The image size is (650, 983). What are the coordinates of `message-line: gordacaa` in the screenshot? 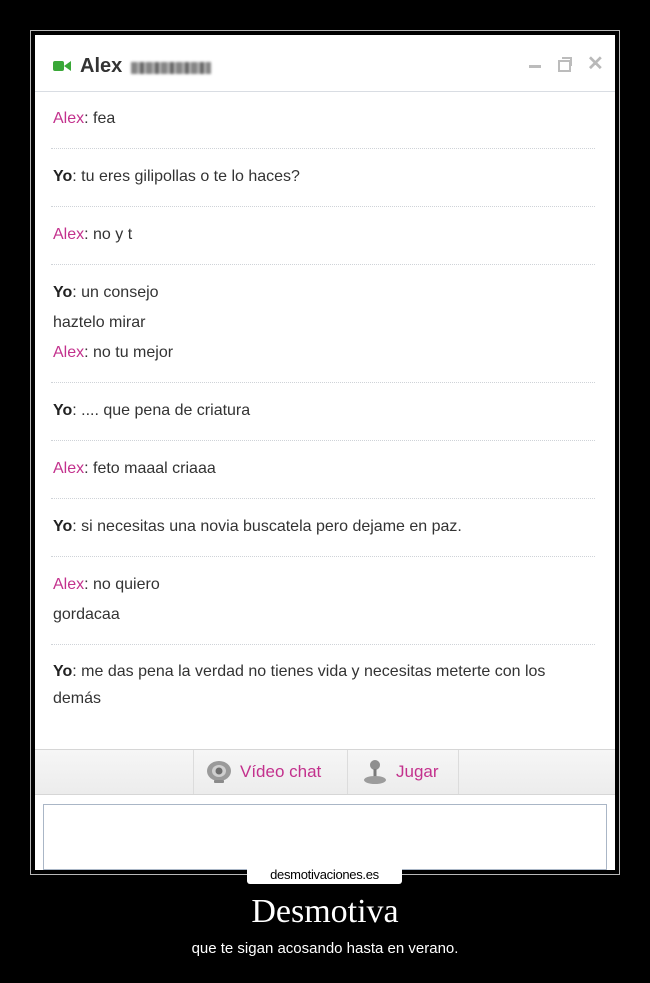 It's located at (323, 615).